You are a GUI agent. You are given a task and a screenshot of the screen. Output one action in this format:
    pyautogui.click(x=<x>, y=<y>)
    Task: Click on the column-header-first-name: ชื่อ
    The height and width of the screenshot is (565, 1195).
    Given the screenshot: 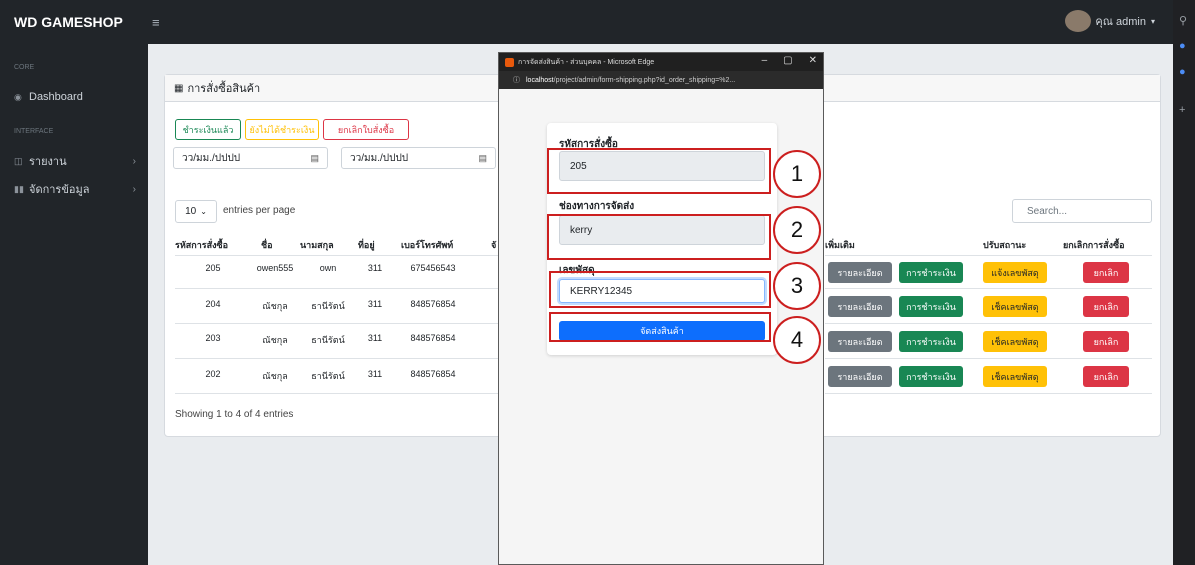 What is the action you would take?
    pyautogui.click(x=267, y=245)
    